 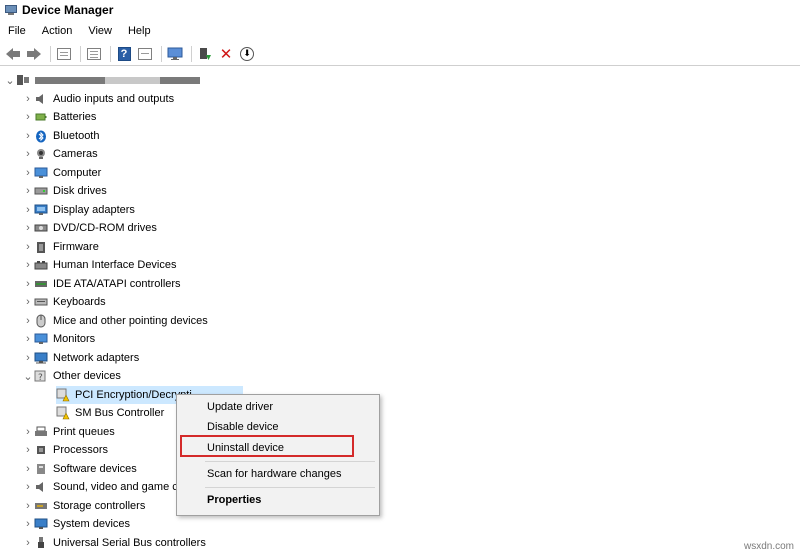 What do you see at coordinates (95, 469) in the screenshot?
I see `category-label: Software devices` at bounding box center [95, 469].